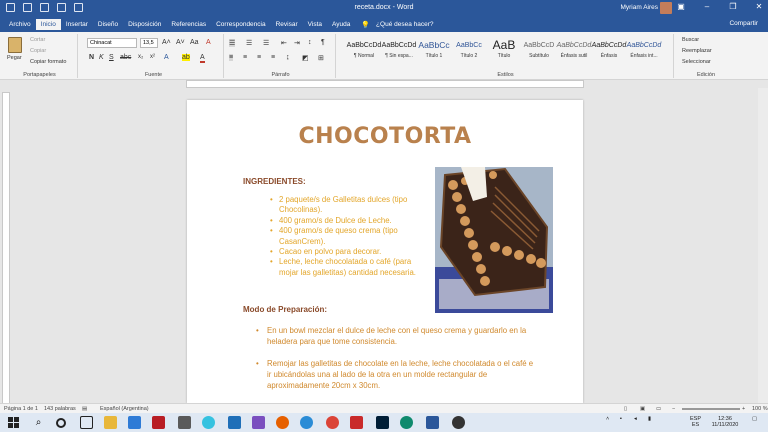 This screenshot has width=768, height=432. I want to click on tab-correspondencia: Correspondencia, so click(241, 24).